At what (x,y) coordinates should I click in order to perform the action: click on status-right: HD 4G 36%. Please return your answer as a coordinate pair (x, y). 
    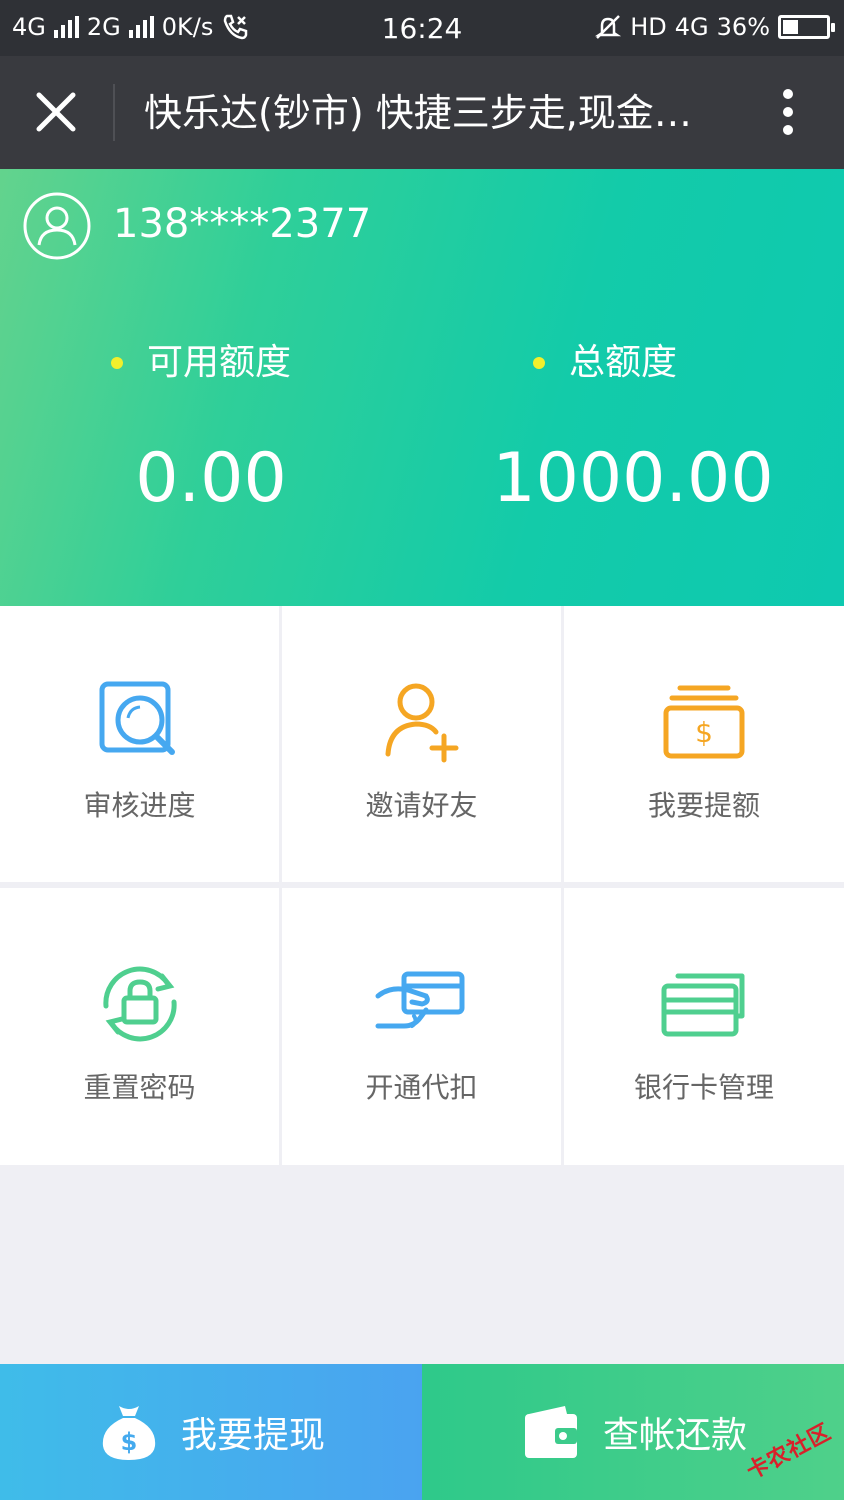
    Looking at the image, I should click on (714, 27).